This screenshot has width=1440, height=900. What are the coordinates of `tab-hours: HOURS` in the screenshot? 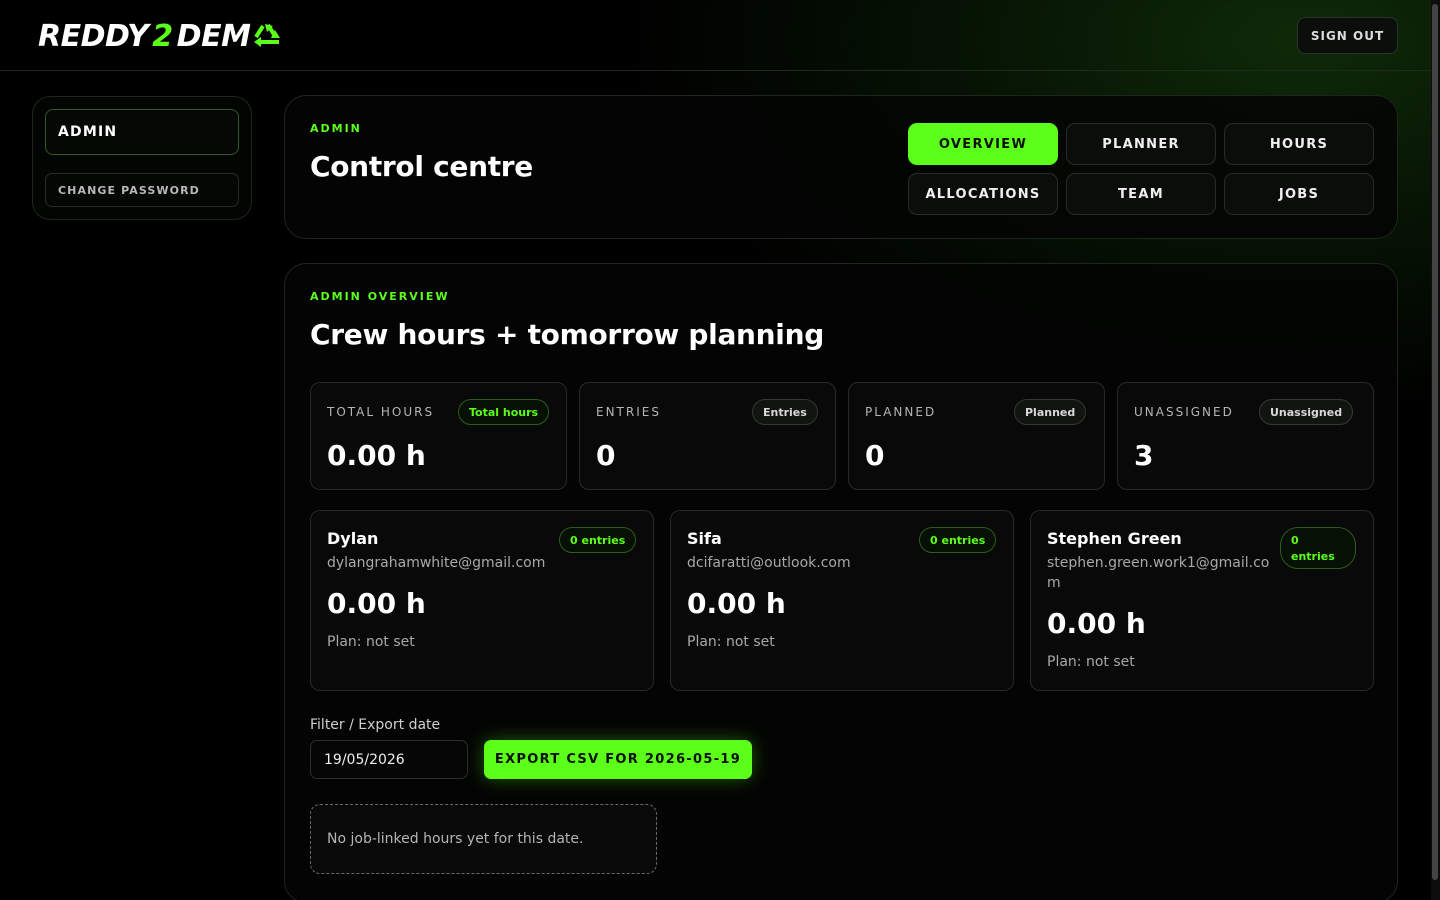 It's located at (1299, 144).